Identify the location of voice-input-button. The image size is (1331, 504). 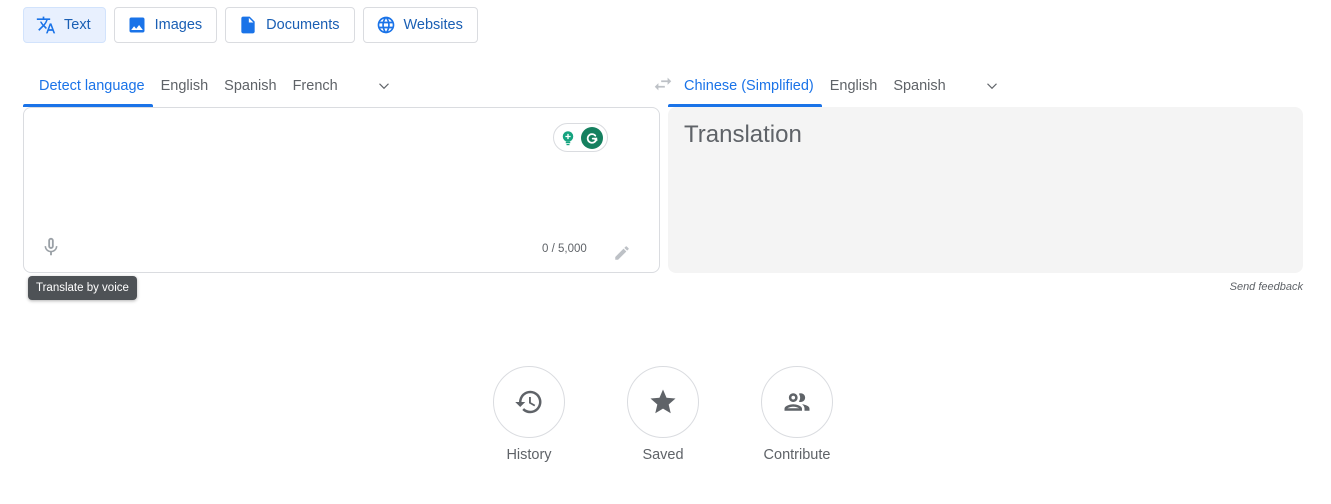
(52, 248).